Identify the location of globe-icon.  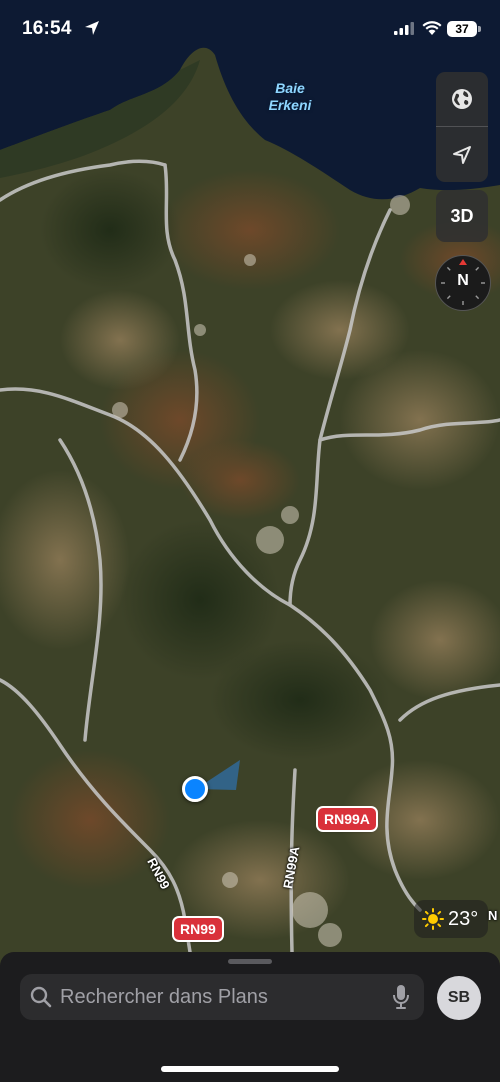
(462, 99).